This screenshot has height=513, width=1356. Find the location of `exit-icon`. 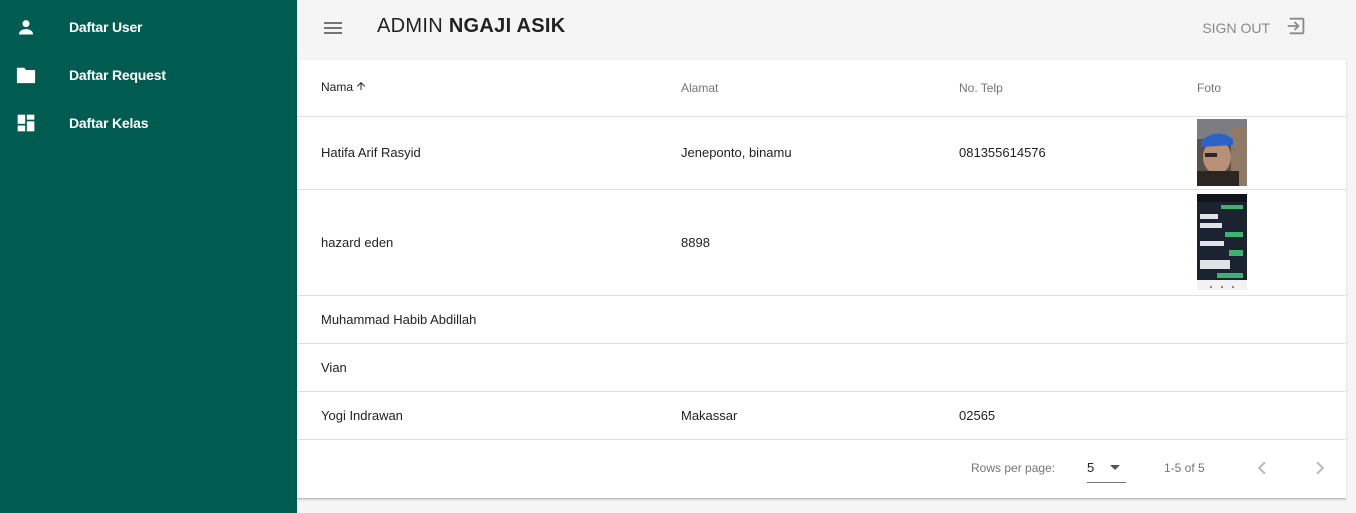

exit-icon is located at coordinates (1297, 28).